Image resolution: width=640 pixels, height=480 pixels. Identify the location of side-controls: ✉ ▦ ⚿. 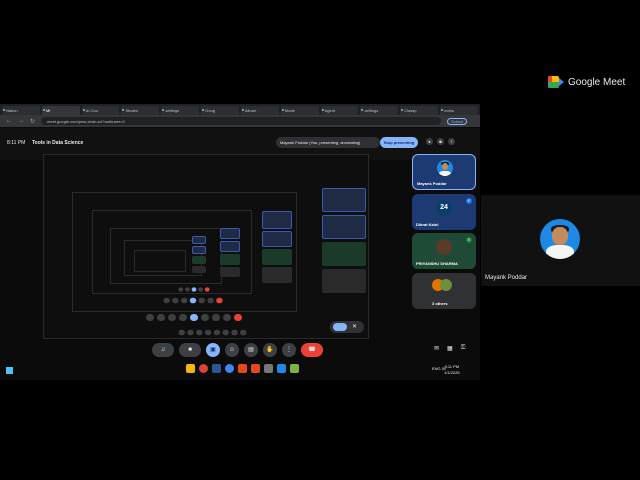
(449, 348).